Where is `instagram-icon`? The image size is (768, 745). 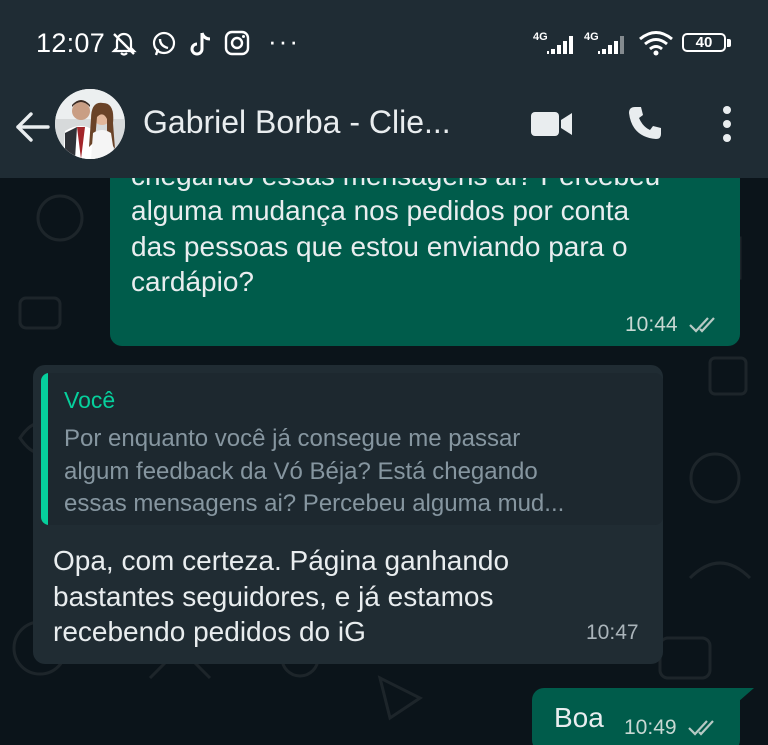 instagram-icon is located at coordinates (237, 43).